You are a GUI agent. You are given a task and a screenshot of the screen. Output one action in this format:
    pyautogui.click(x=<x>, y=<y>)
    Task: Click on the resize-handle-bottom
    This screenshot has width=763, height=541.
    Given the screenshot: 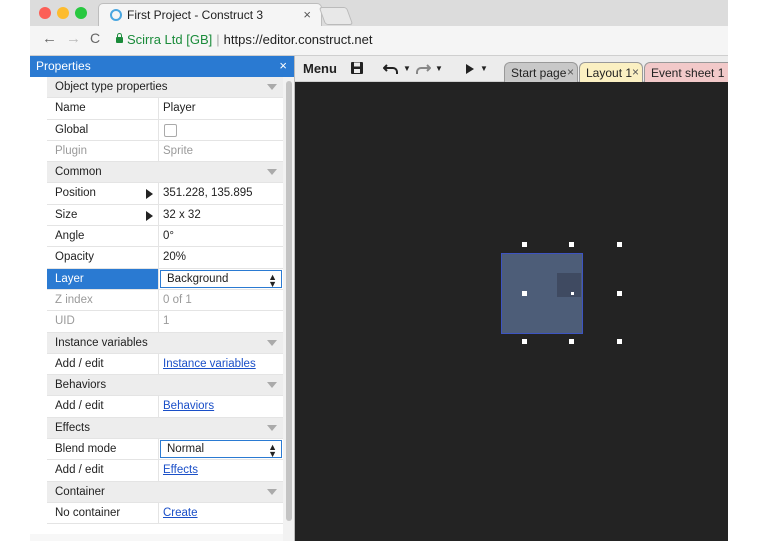 What is the action you would take?
    pyautogui.click(x=571, y=341)
    